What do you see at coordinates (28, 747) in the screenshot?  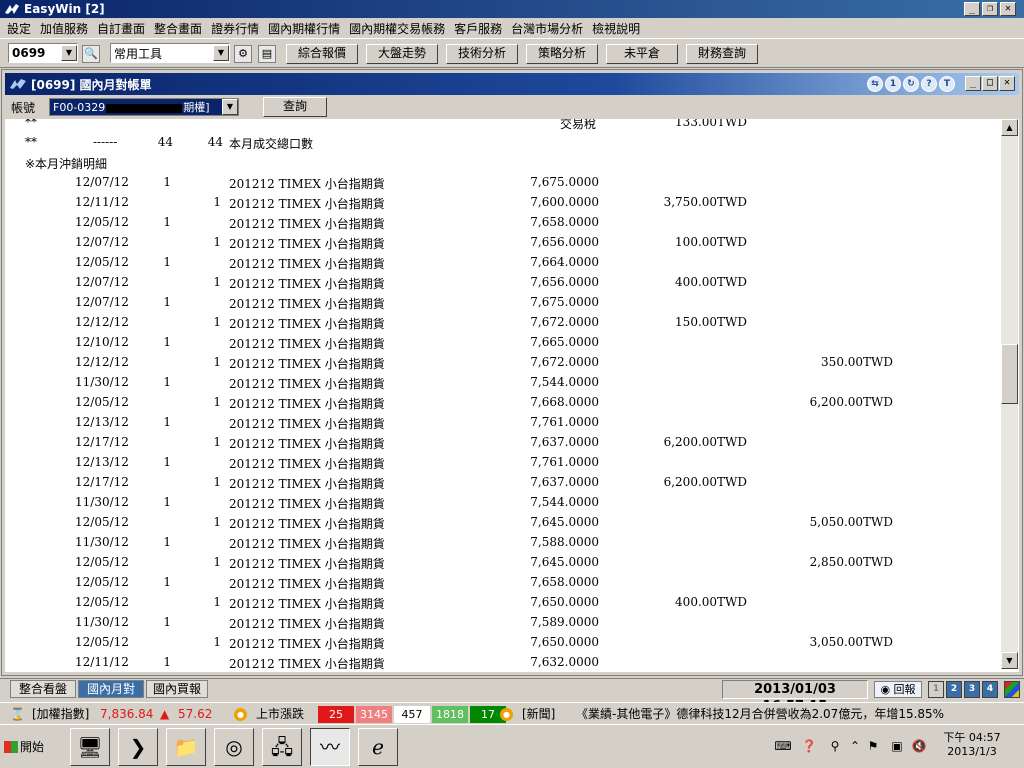 I see `start-button: 開始` at bounding box center [28, 747].